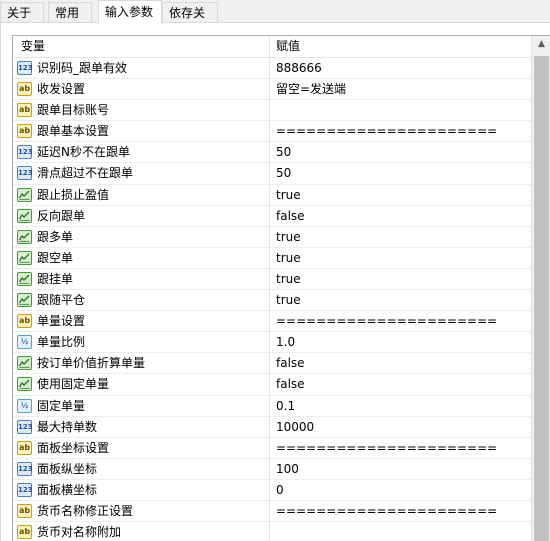  What do you see at coordinates (269, 46) in the screenshot?
I see `column-divider` at bounding box center [269, 46].